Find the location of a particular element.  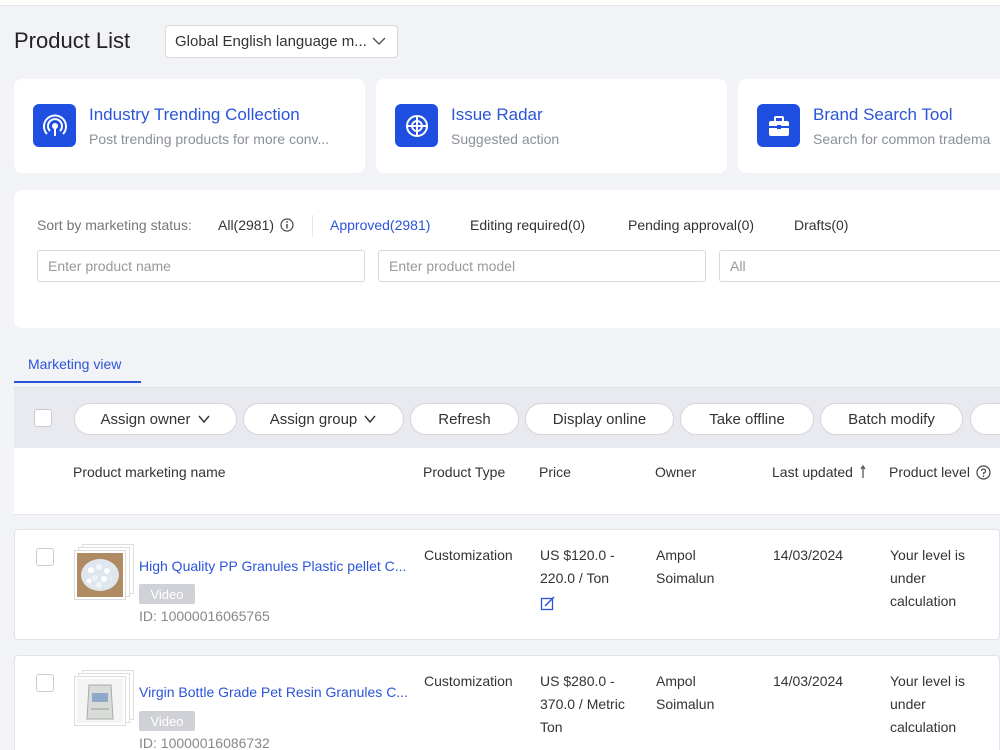

product-id: ID: 10000016086732 is located at coordinates (204, 742).